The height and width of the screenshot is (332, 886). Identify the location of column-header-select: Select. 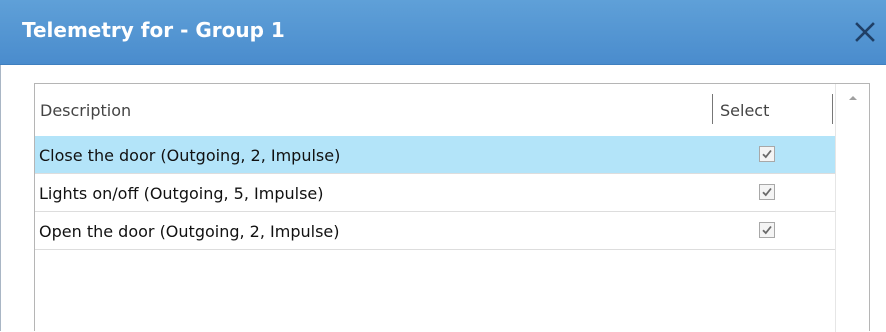
(744, 110).